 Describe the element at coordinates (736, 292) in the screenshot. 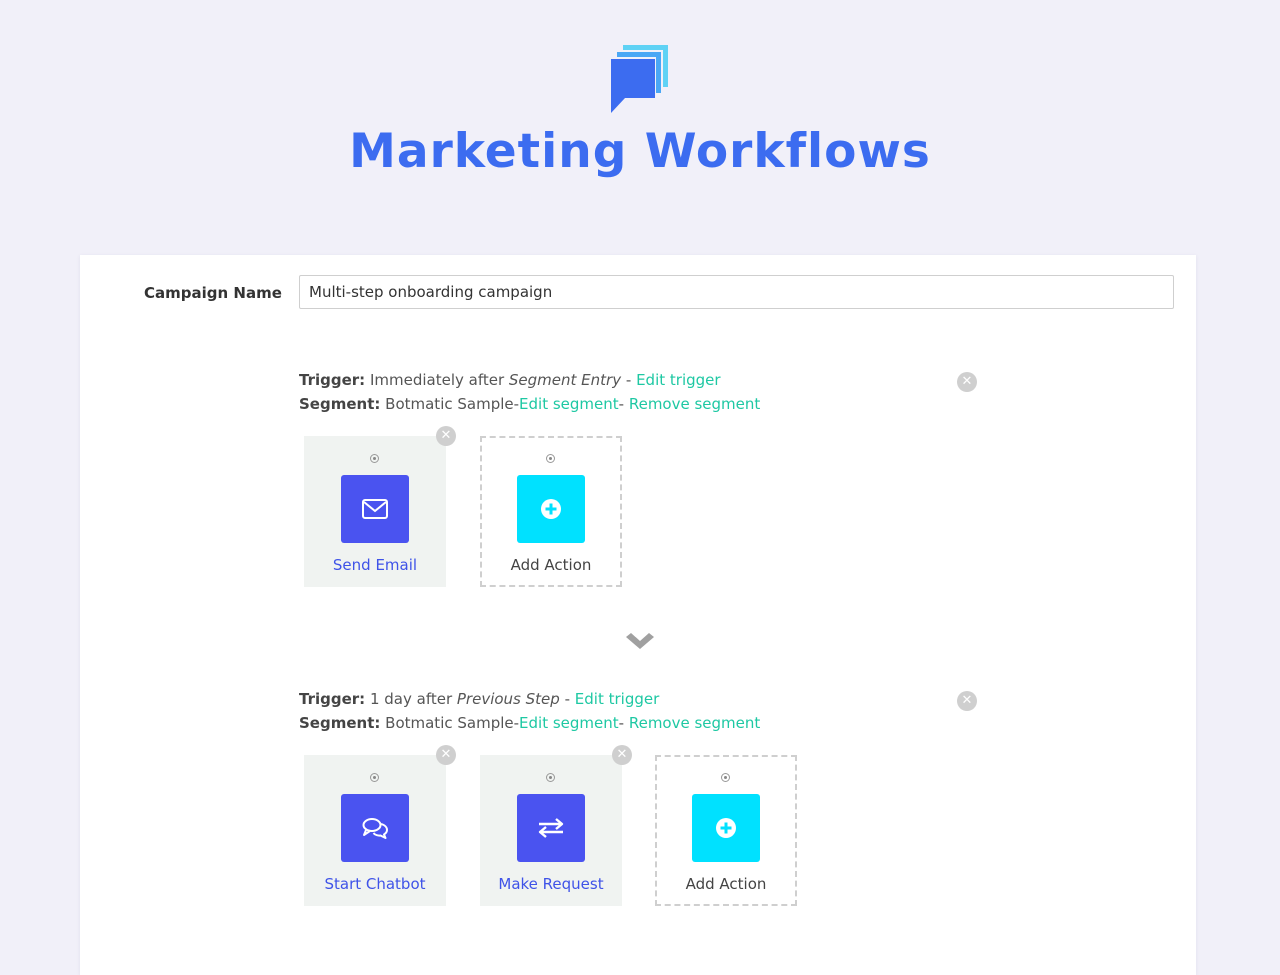

I see `campaign-name-input` at that location.